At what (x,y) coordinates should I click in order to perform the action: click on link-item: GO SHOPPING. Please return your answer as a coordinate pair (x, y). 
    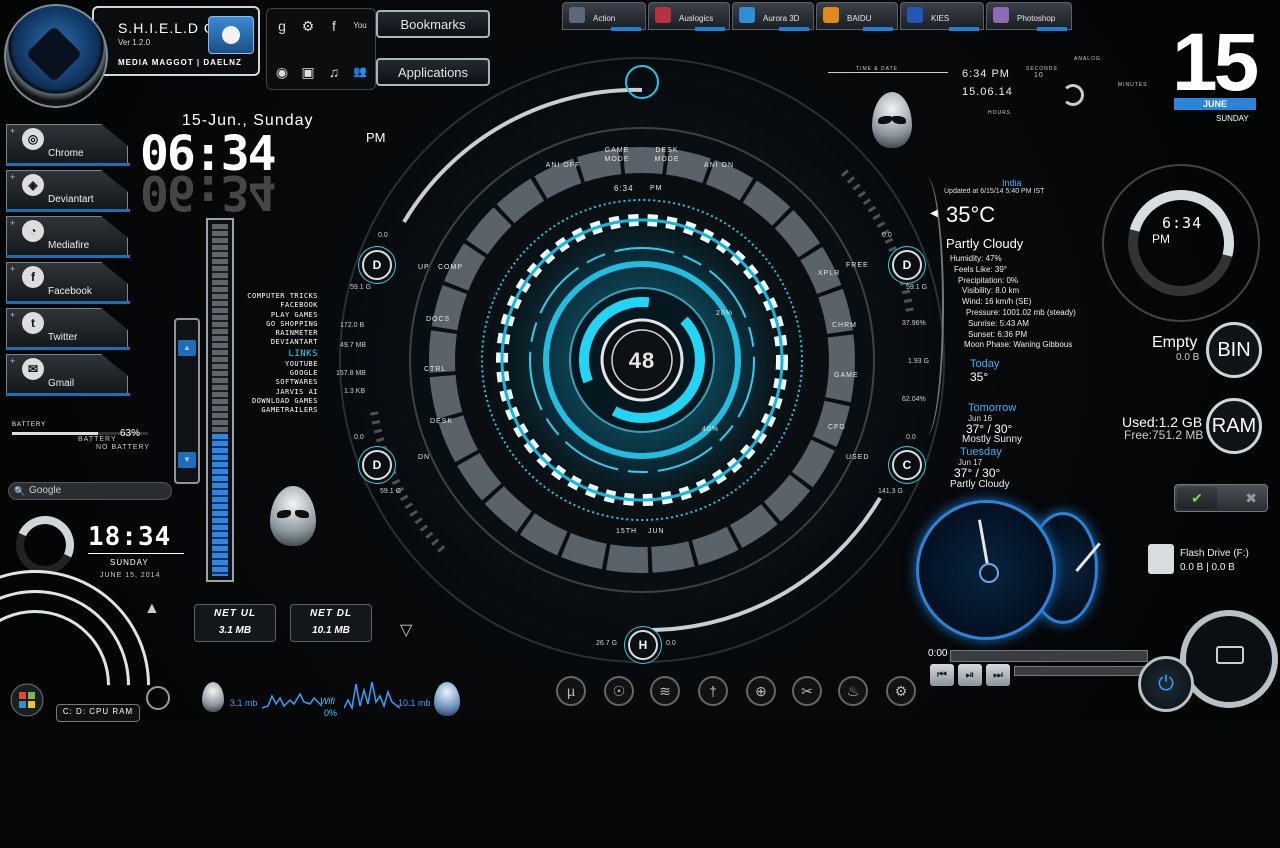
    Looking at the image, I should click on (272, 324).